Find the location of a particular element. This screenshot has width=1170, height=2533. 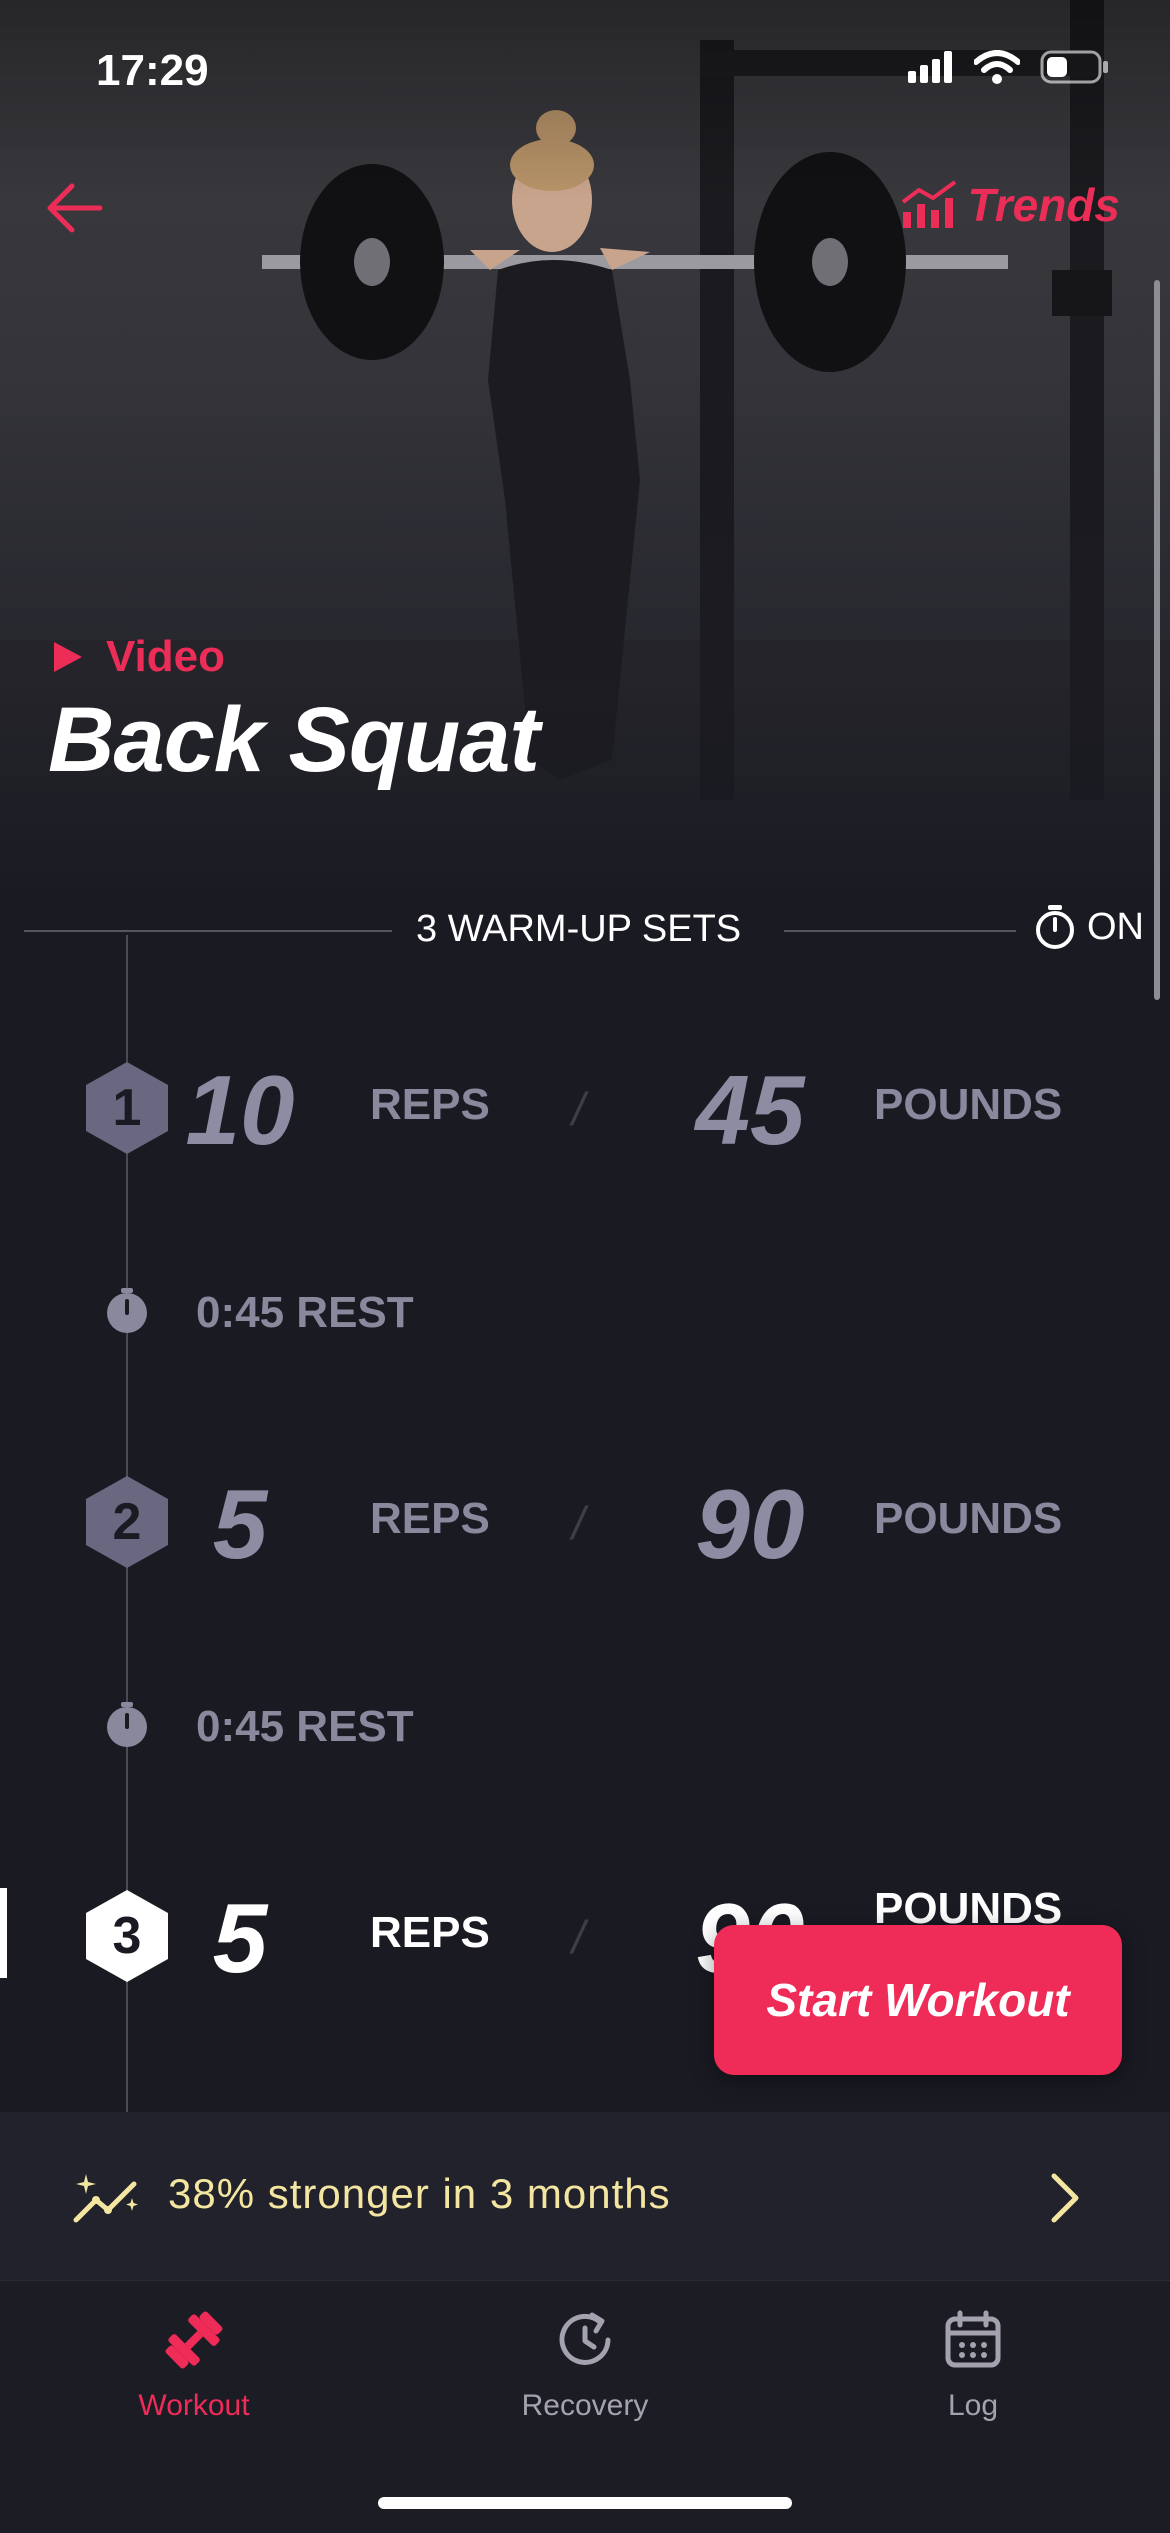

start-workout-button: Start Workout is located at coordinates (918, 2000).